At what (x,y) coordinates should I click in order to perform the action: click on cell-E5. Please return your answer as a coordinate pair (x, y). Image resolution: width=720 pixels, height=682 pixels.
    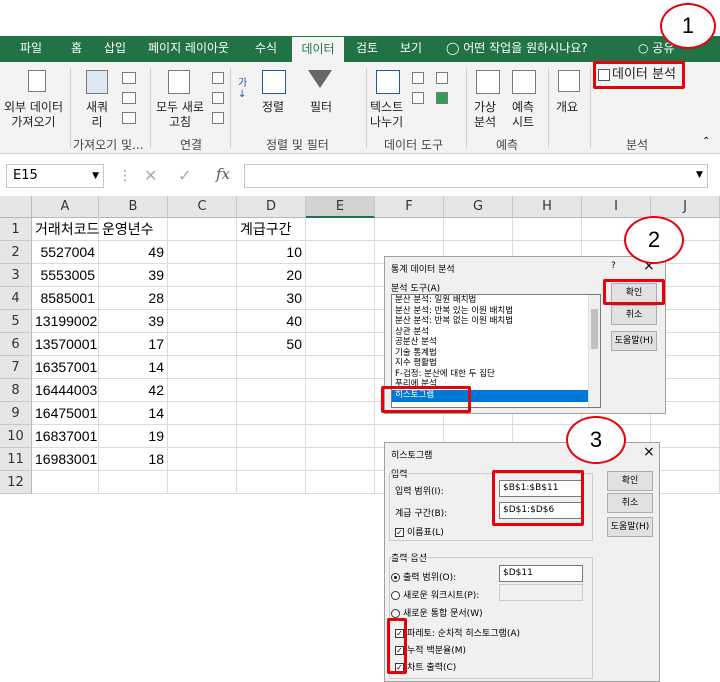
    Looking at the image, I should click on (340, 321).